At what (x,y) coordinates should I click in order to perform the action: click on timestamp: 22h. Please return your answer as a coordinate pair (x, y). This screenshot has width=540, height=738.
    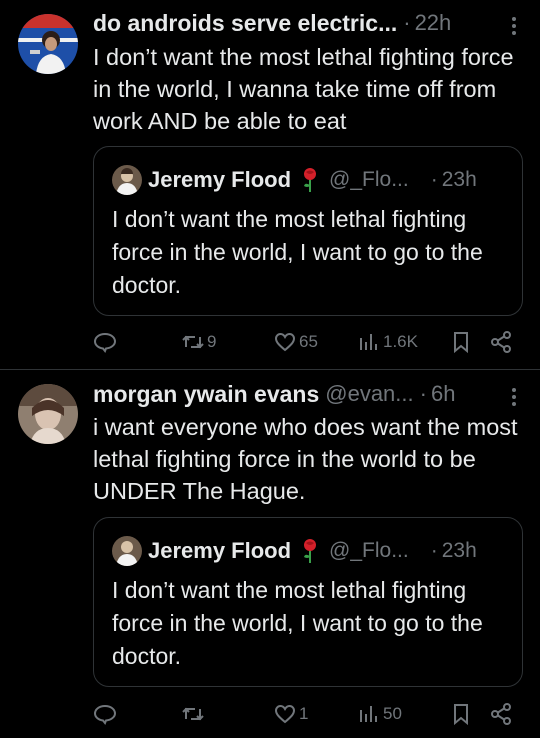
    Looking at the image, I should click on (433, 23).